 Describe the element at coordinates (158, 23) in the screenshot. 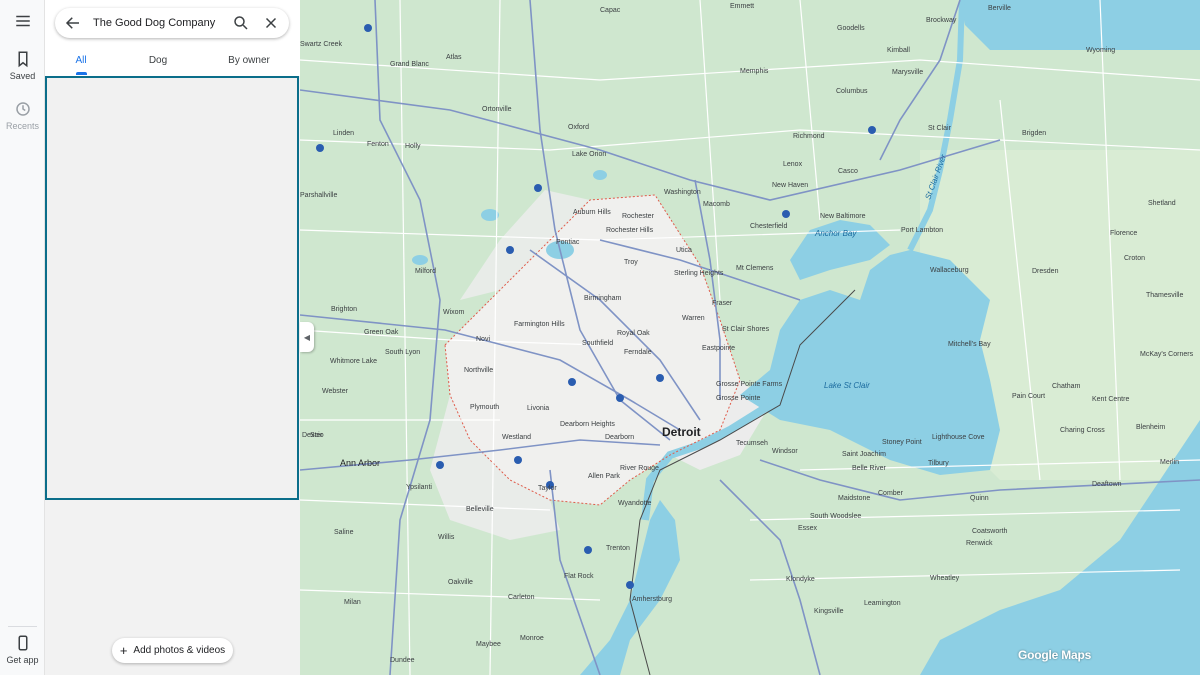

I see `search-input` at that location.